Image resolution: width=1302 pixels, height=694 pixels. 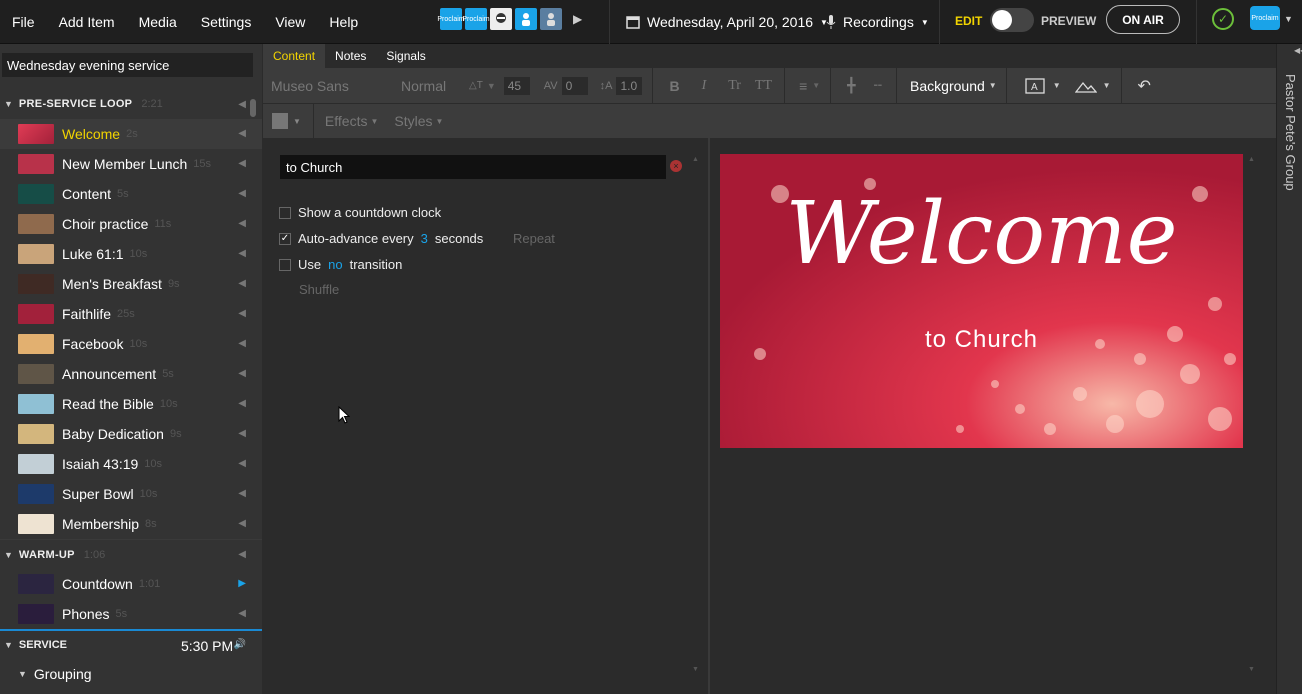 What do you see at coordinates (1289, 369) in the screenshot?
I see `group-rail: ◀◀ Pastor Pete's Group` at bounding box center [1289, 369].